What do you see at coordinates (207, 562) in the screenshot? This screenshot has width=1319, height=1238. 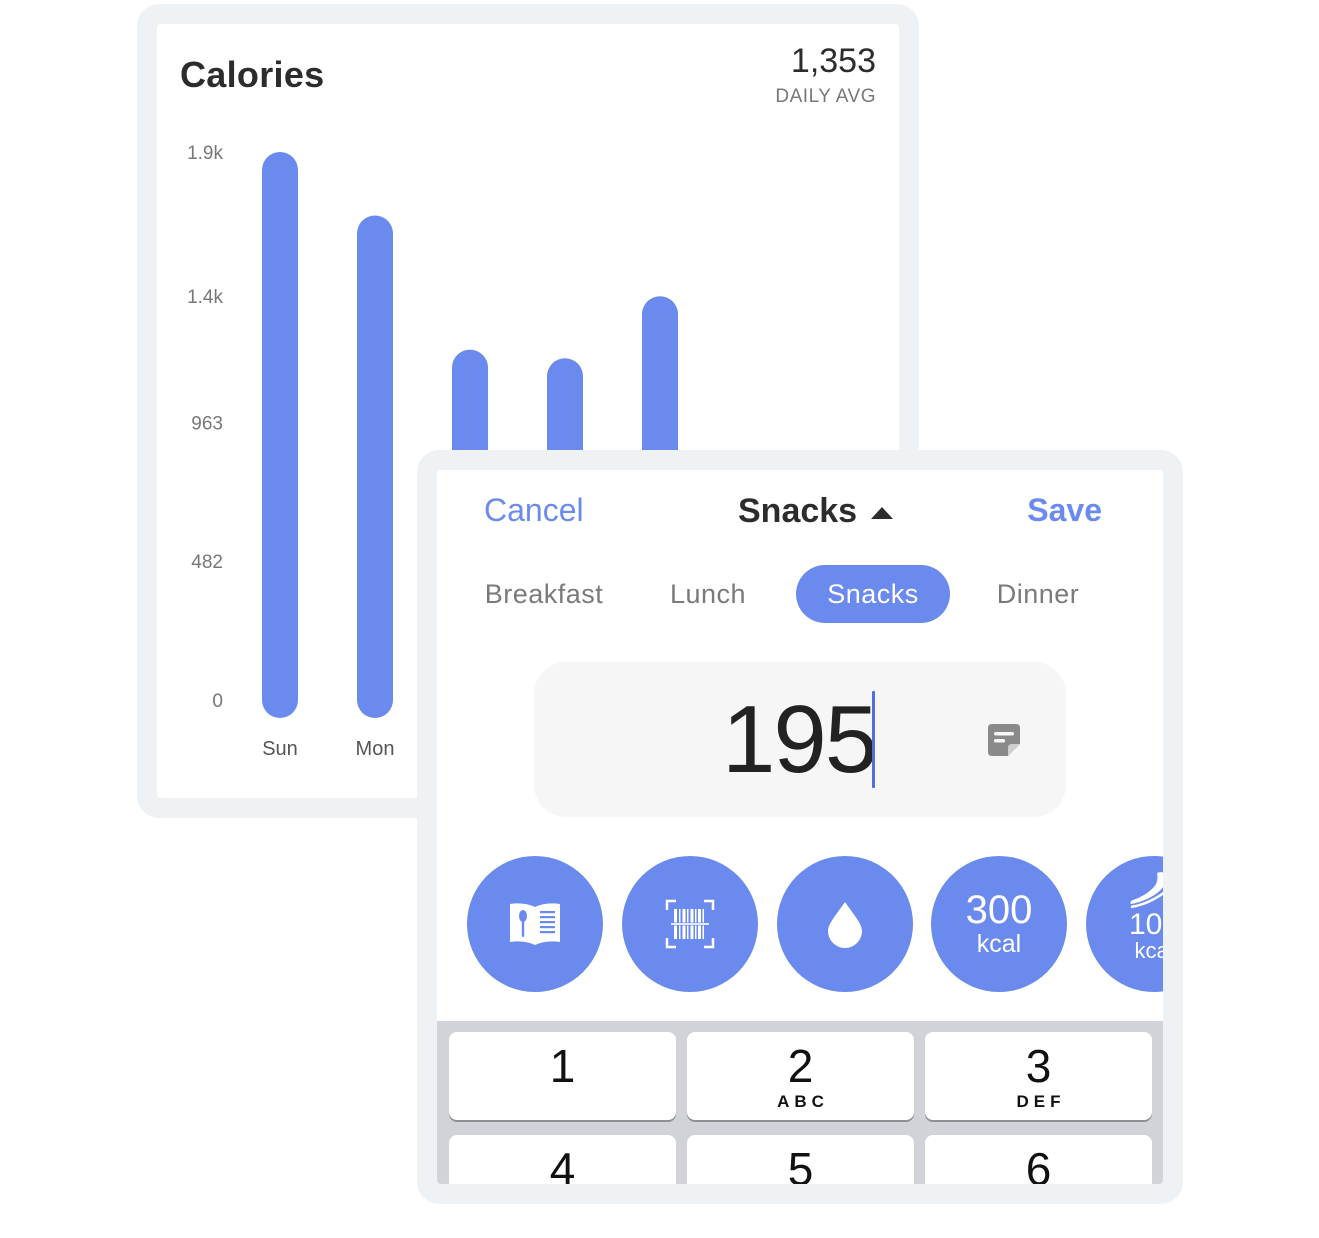 I see `y-tick-label: 482` at bounding box center [207, 562].